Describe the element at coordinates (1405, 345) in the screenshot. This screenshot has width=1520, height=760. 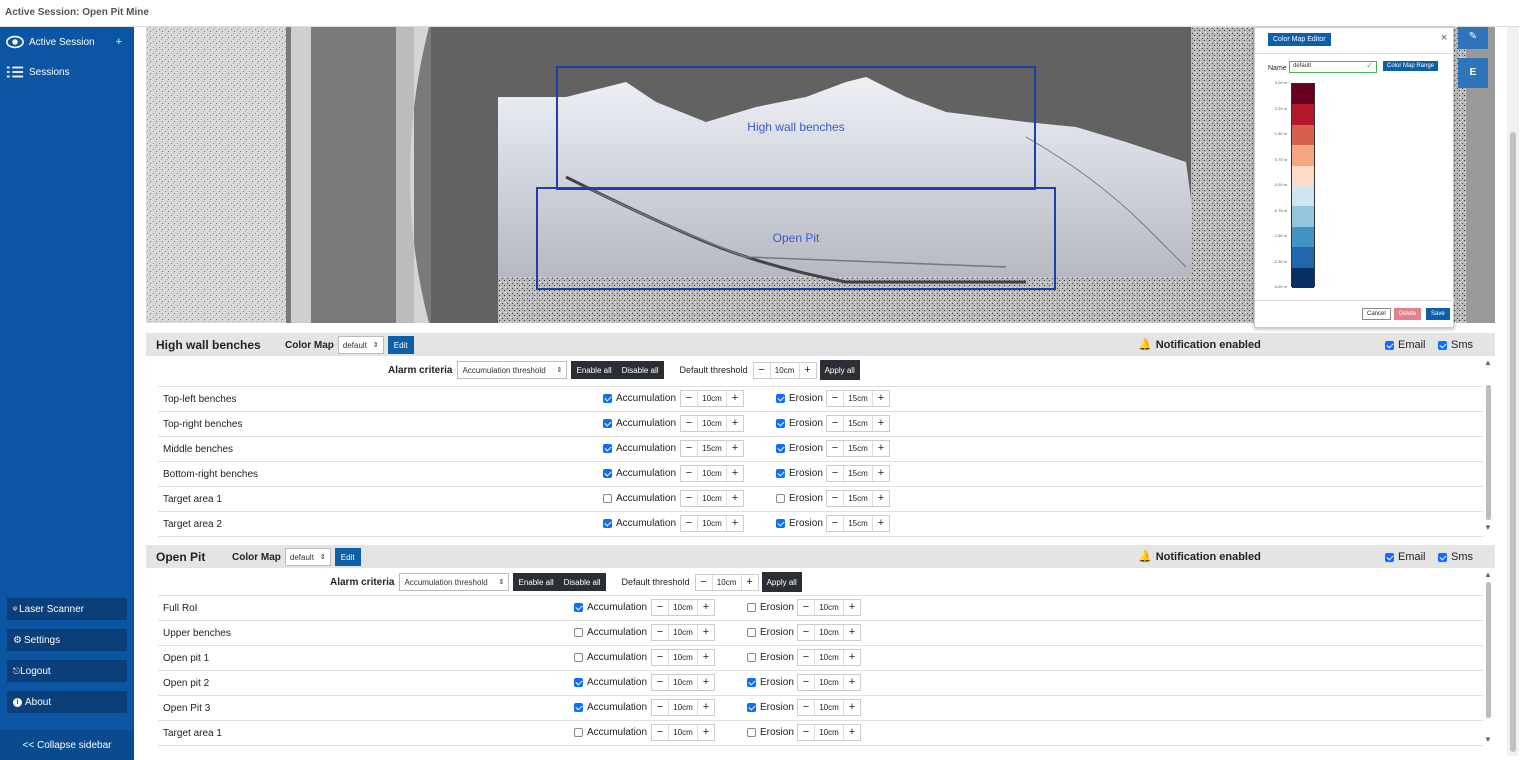
I see `email-checkbox: Email` at that location.